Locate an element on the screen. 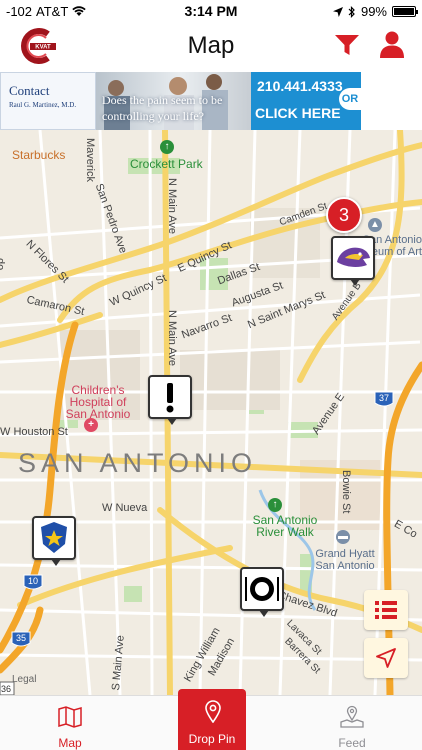 This screenshot has width=422, height=750. alert-pin is located at coordinates (170, 400).